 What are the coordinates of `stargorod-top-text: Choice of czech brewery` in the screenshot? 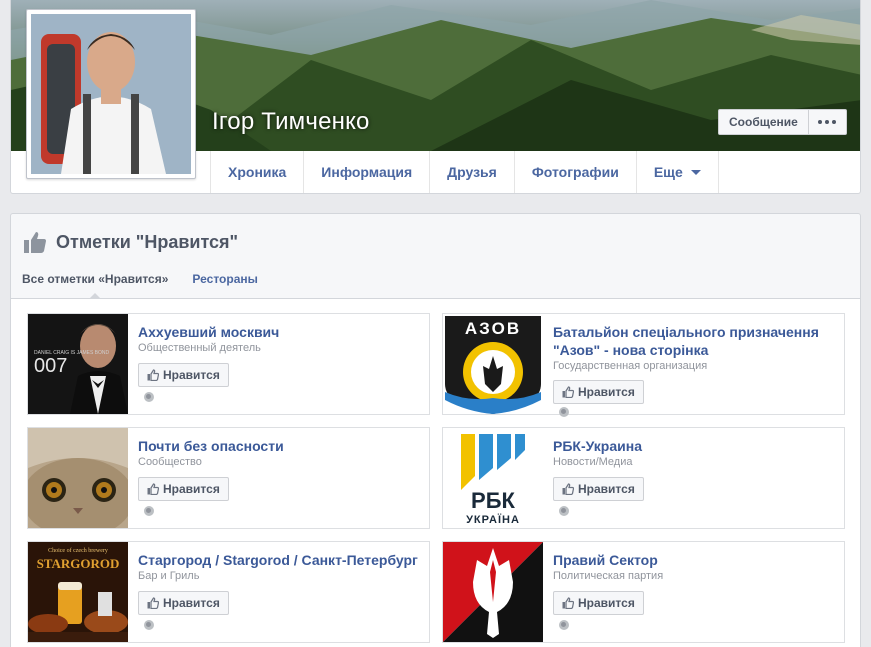 It's located at (78, 550).